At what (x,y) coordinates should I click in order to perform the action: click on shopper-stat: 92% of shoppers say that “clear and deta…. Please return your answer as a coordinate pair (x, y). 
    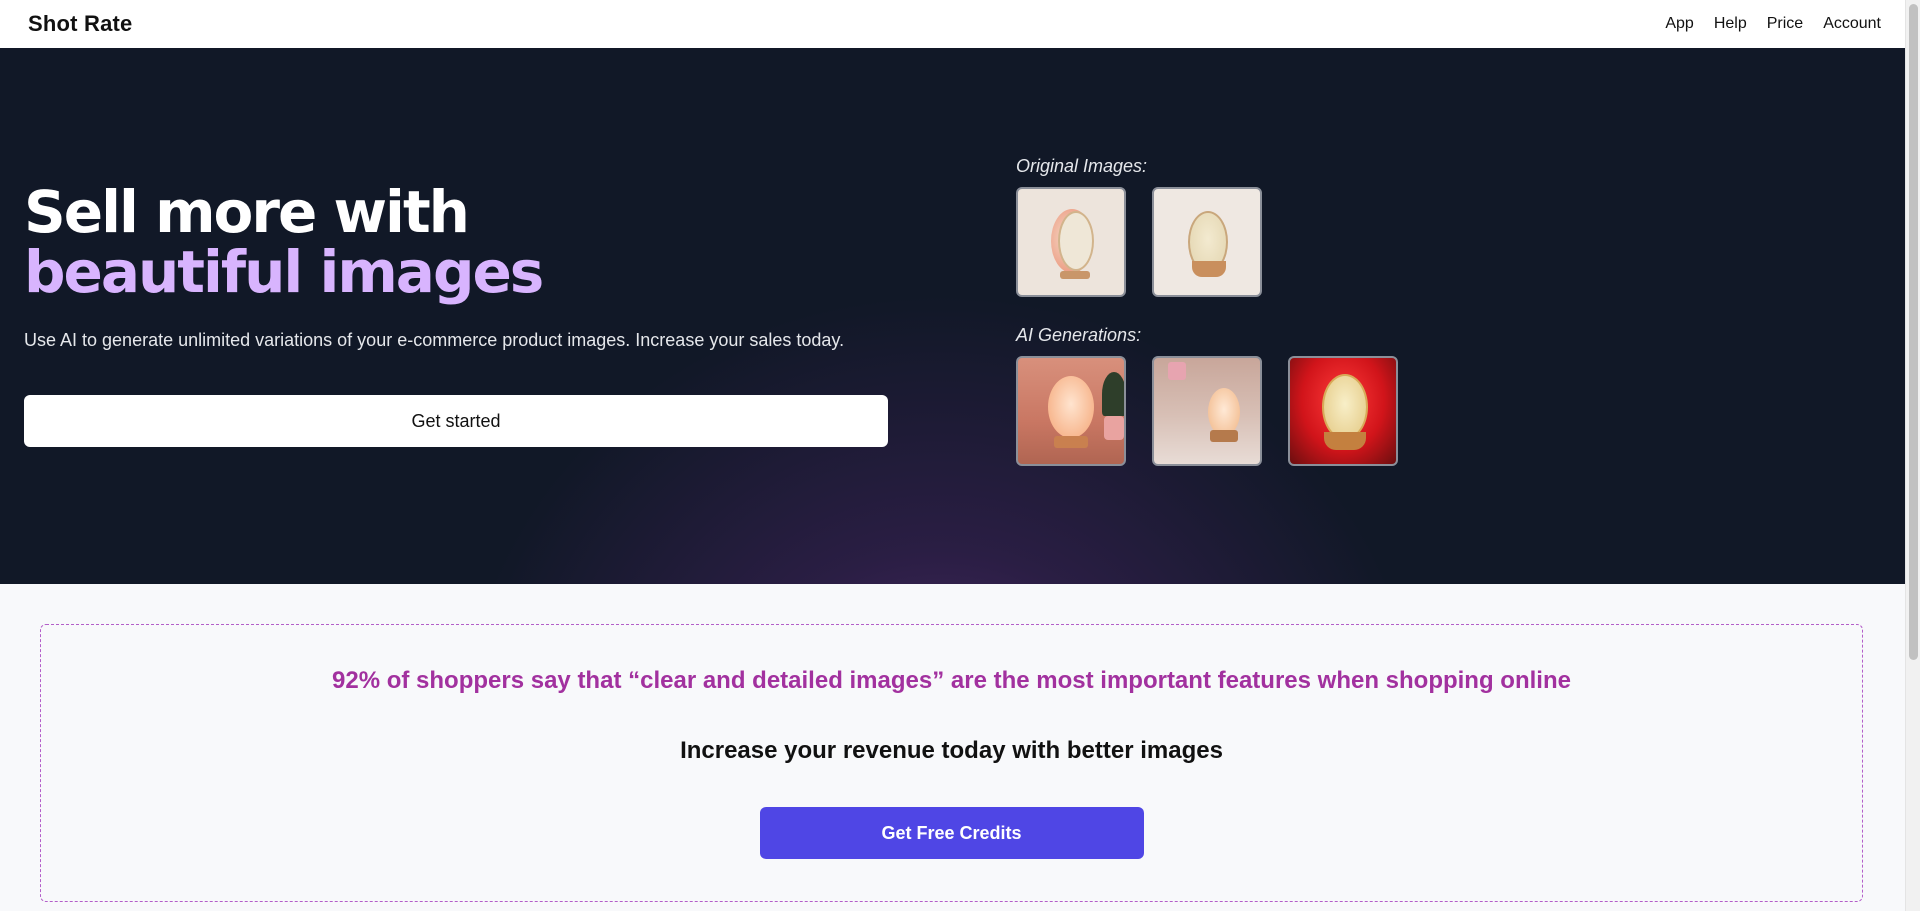
    Looking at the image, I should click on (951, 680).